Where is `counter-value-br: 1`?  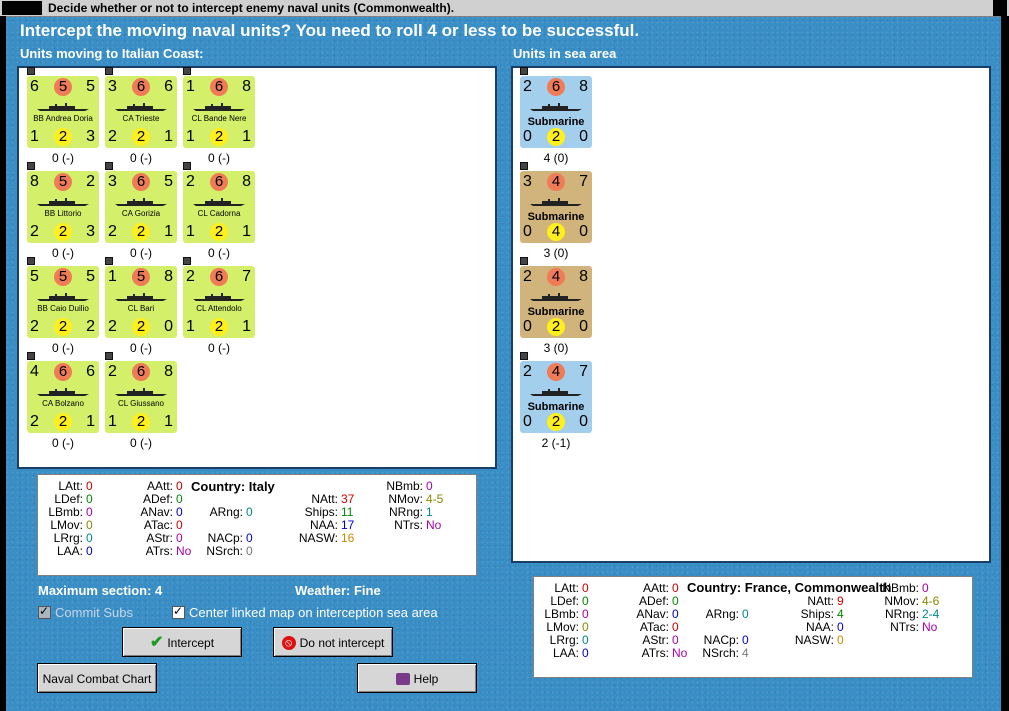
counter-value-br: 1 is located at coordinates (168, 136).